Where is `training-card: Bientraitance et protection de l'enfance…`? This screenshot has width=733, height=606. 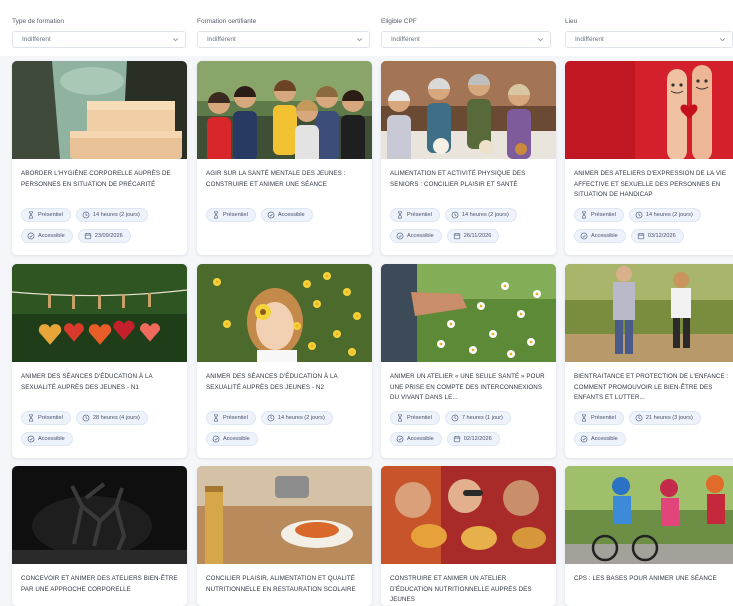 training-card: Bientraitance et protection de l'enfance… is located at coordinates (649, 361).